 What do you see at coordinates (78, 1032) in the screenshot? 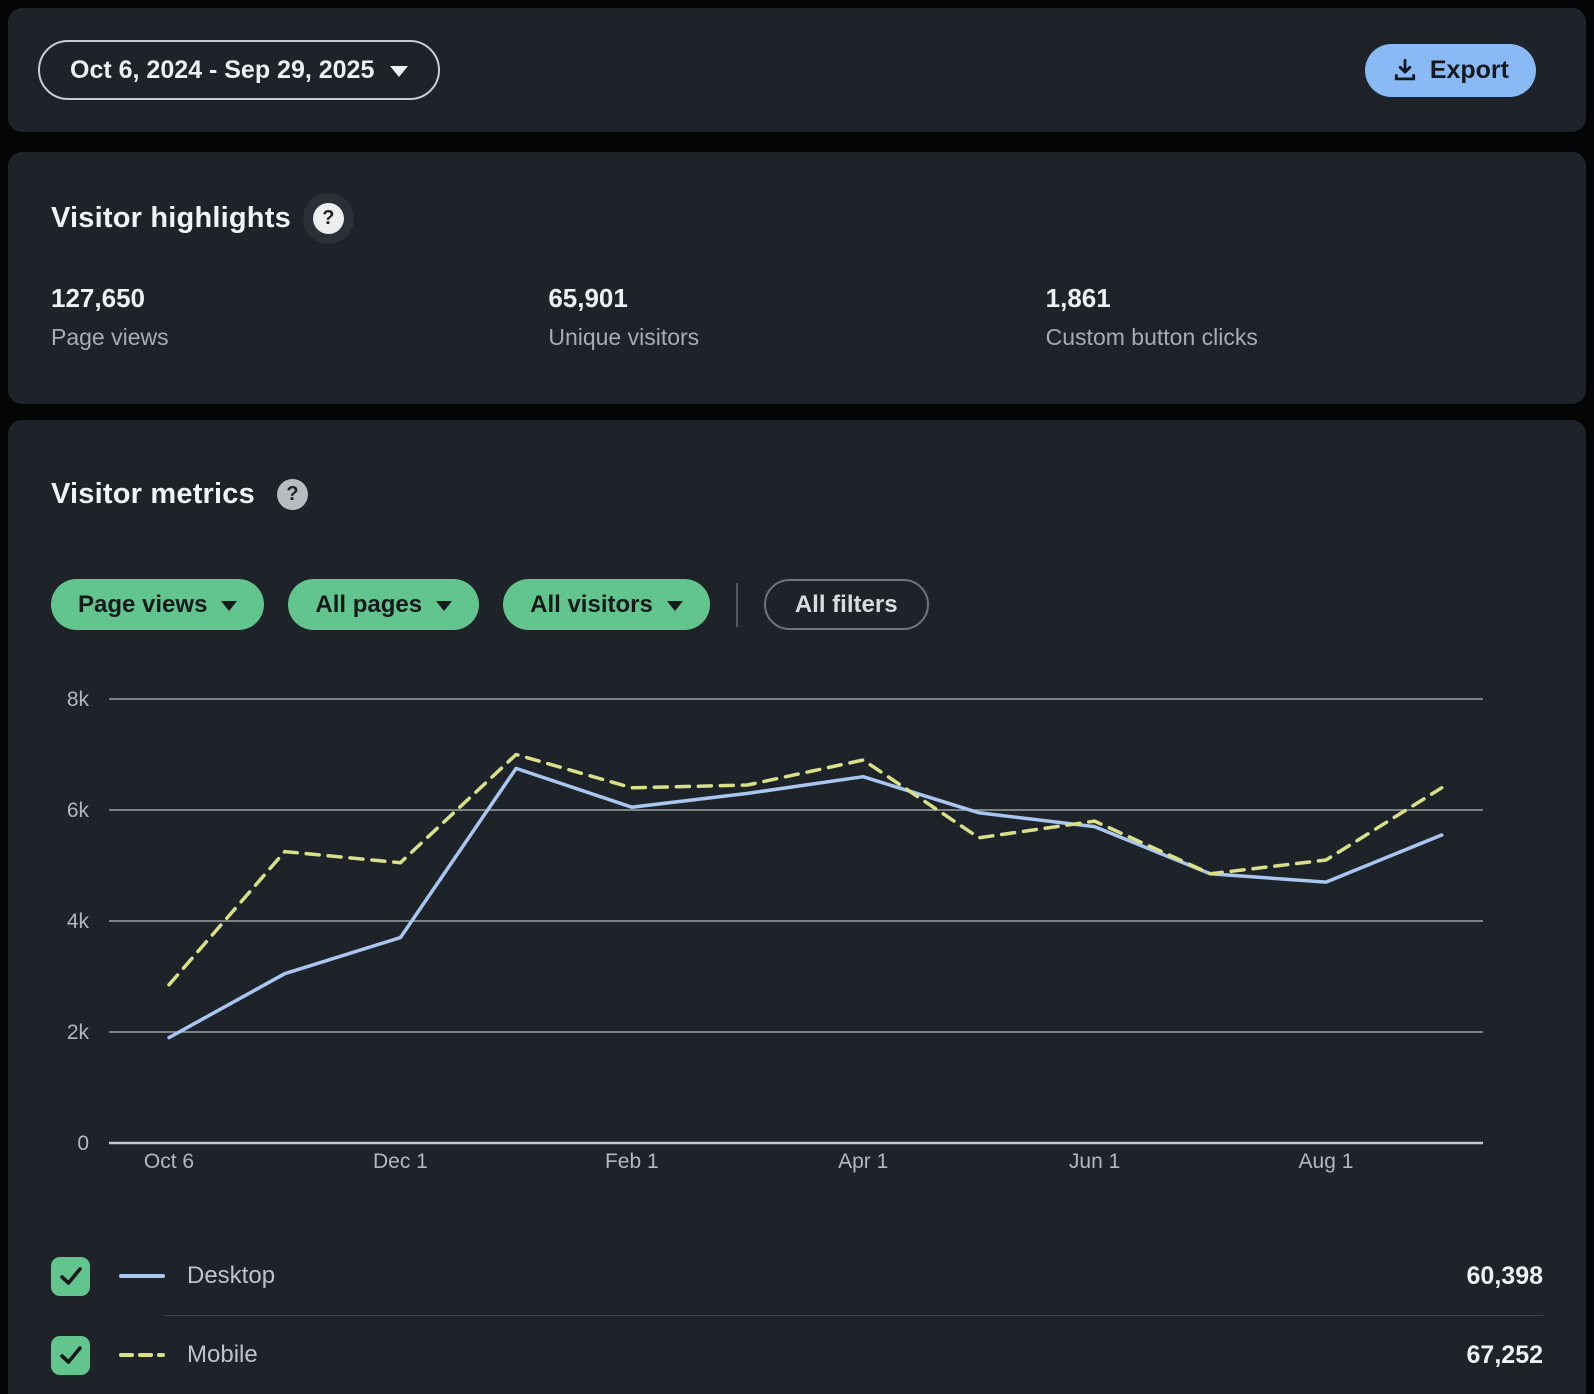
I see `y-tick-label: 2k` at bounding box center [78, 1032].